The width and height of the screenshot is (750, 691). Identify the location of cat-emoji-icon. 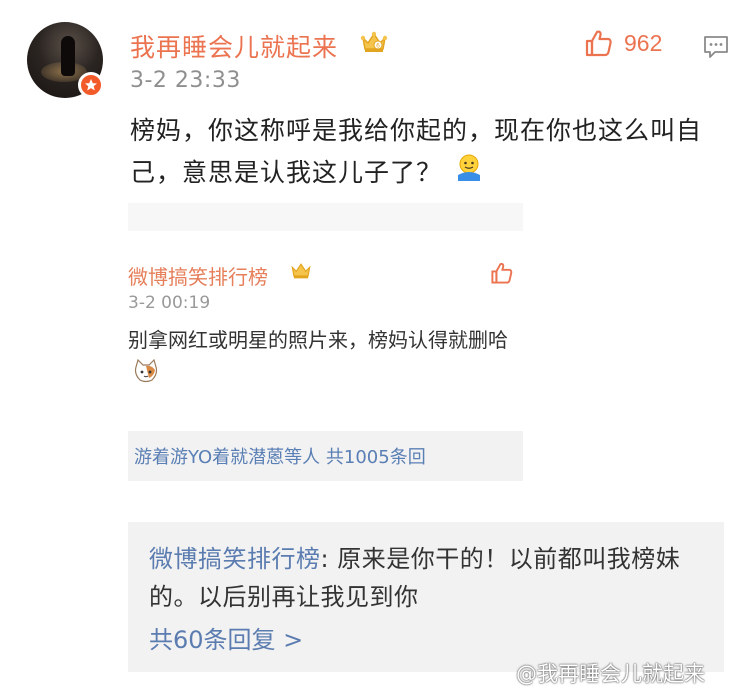
(146, 376).